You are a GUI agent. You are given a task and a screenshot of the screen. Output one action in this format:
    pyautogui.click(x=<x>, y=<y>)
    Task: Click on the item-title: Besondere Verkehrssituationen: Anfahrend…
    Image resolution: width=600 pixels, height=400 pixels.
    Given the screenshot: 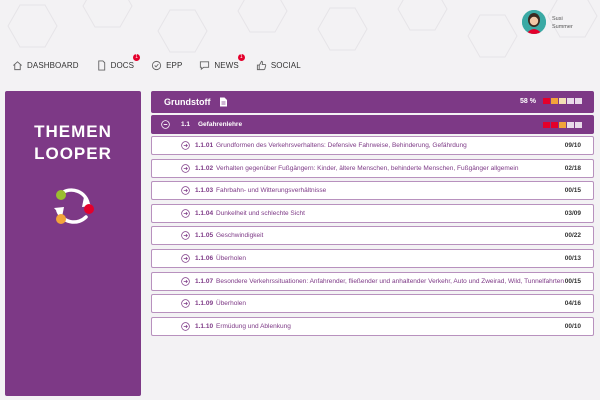 What is the action you would take?
    pyautogui.click(x=390, y=281)
    